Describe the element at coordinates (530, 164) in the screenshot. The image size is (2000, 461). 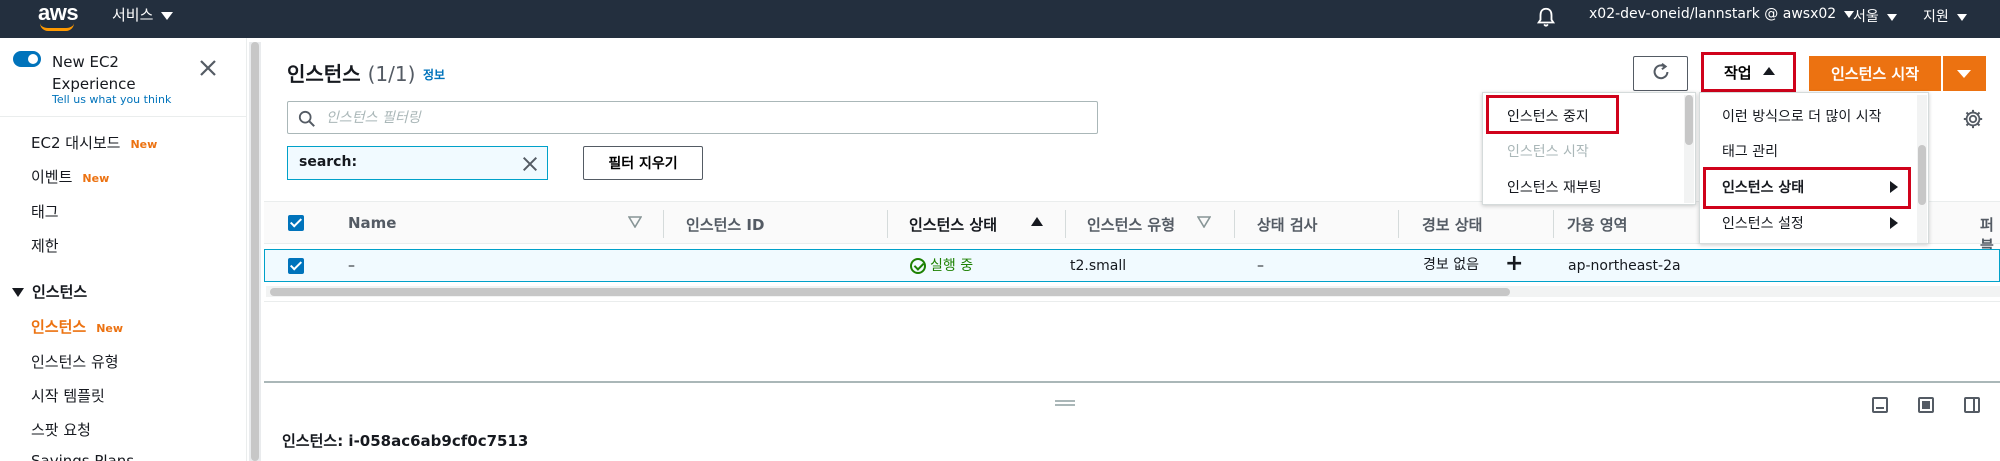
I see `remove-filter-icon` at that location.